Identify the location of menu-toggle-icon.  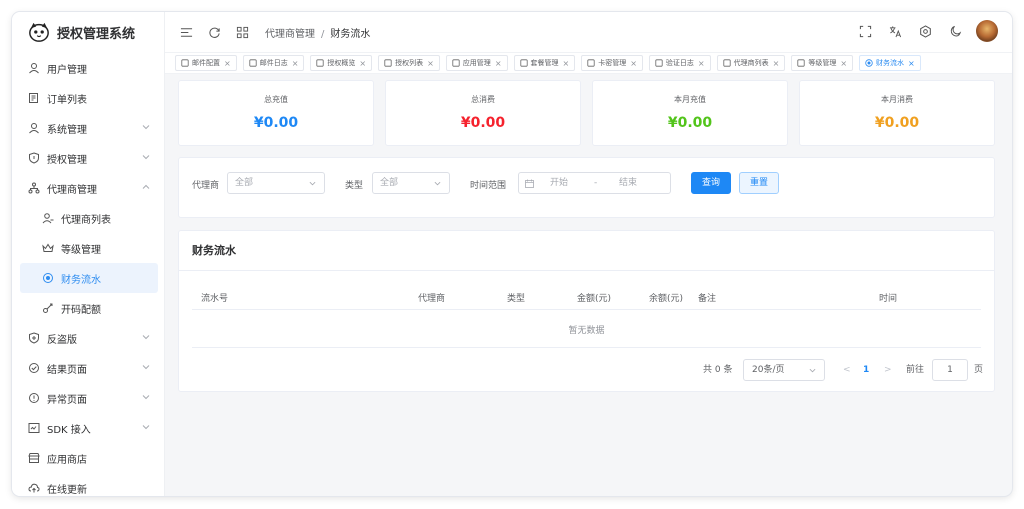
(186, 32).